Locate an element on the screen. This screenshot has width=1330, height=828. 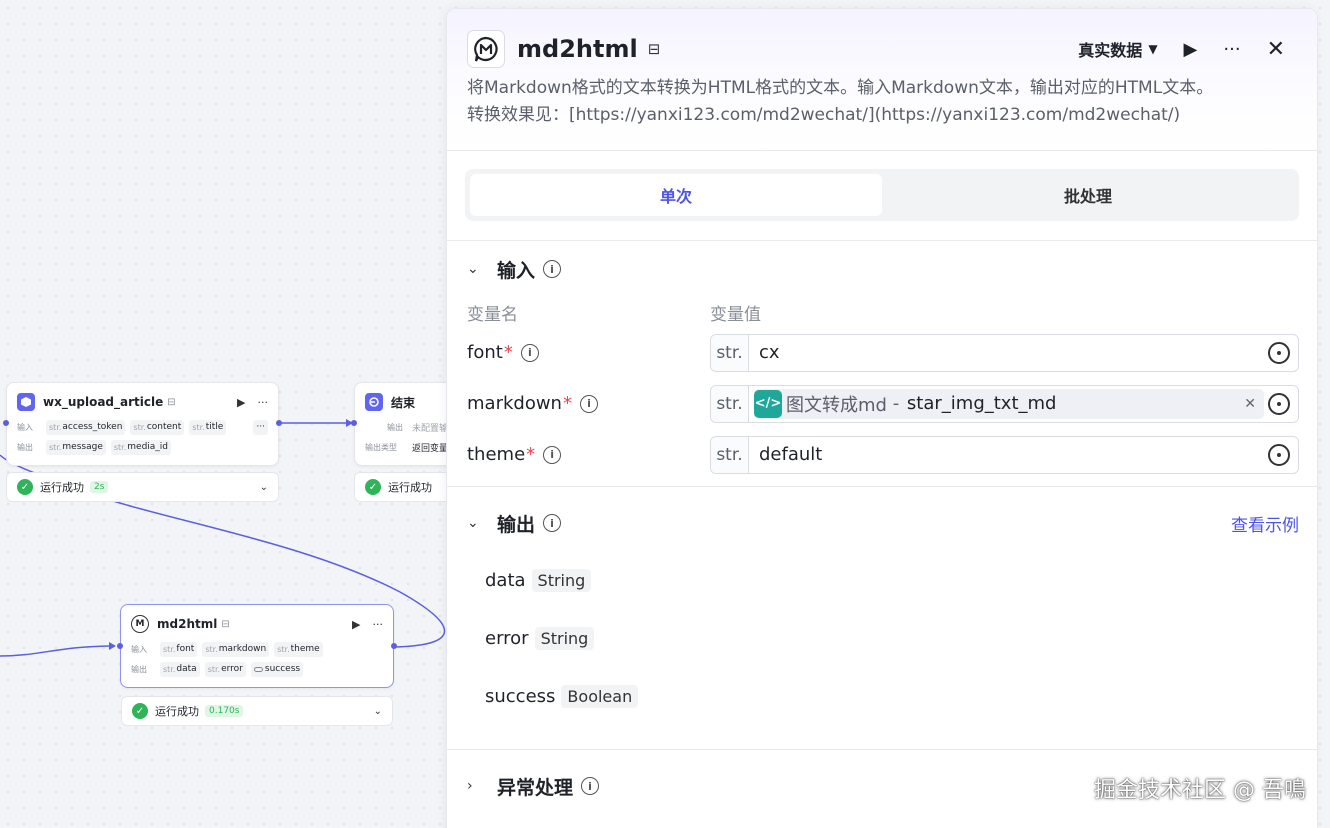
input-chip: str. font is located at coordinates (179, 649).